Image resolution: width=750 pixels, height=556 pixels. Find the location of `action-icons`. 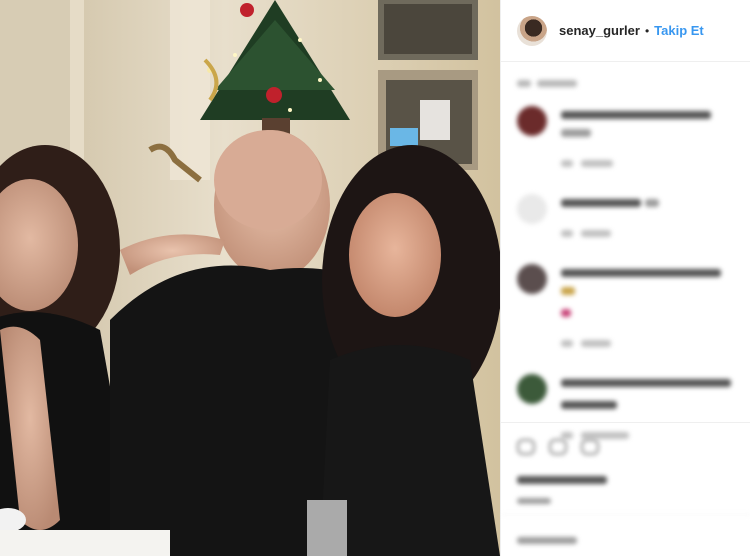

action-icons is located at coordinates (626, 447).